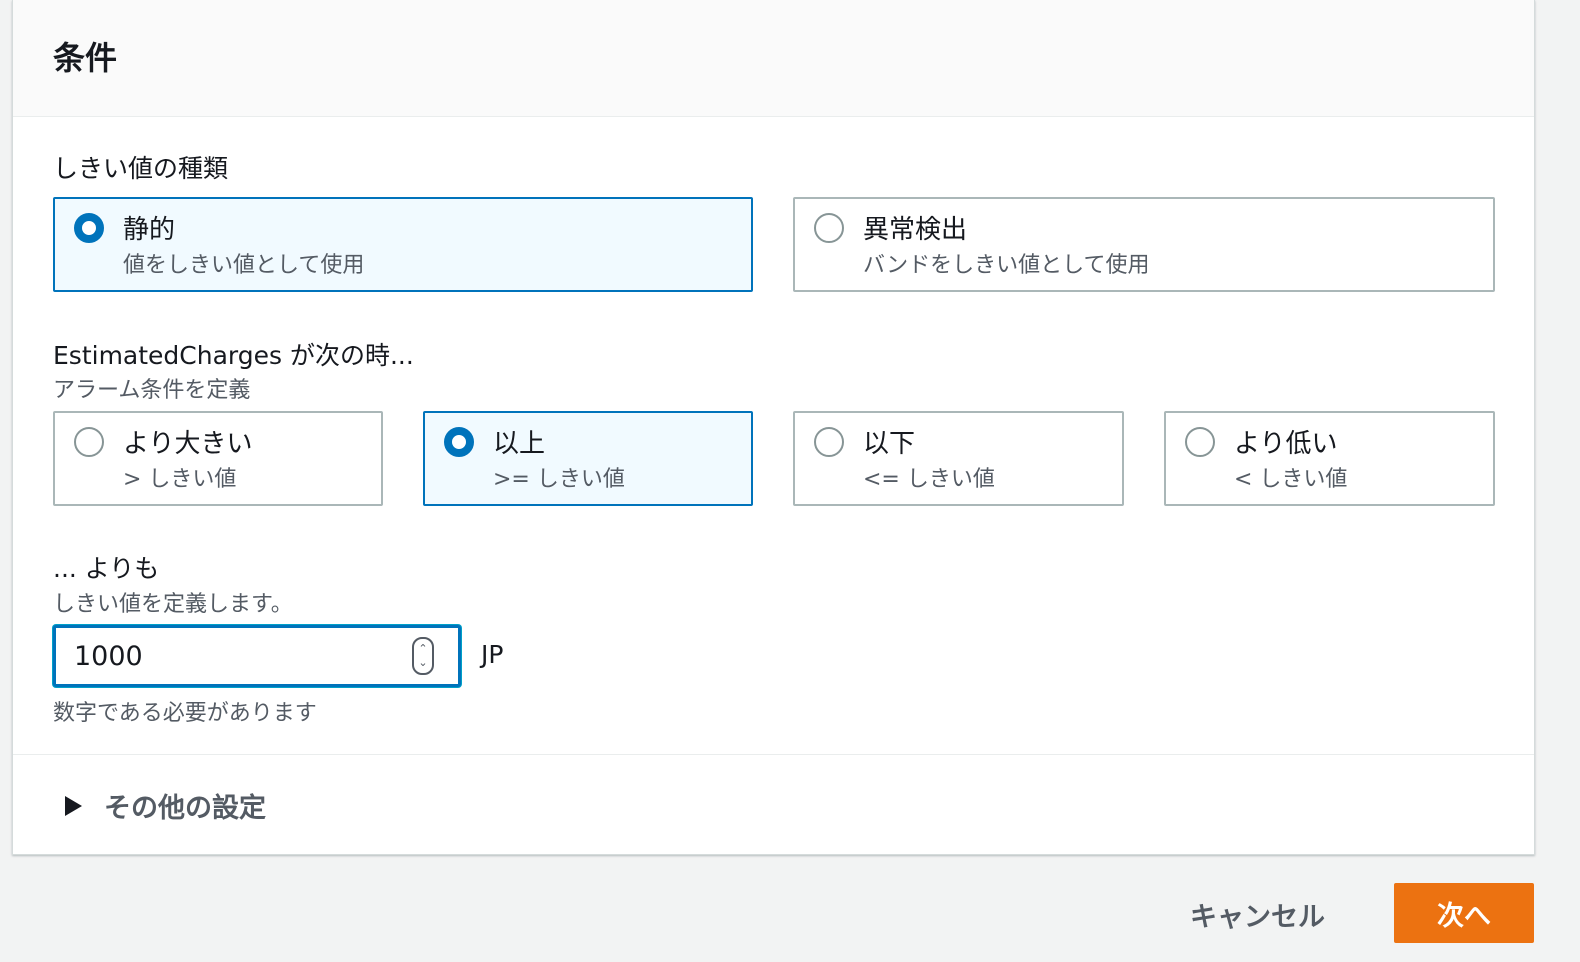 This screenshot has width=1580, height=962. Describe the element at coordinates (224, 656) in the screenshot. I see `threshold-input` at that location.